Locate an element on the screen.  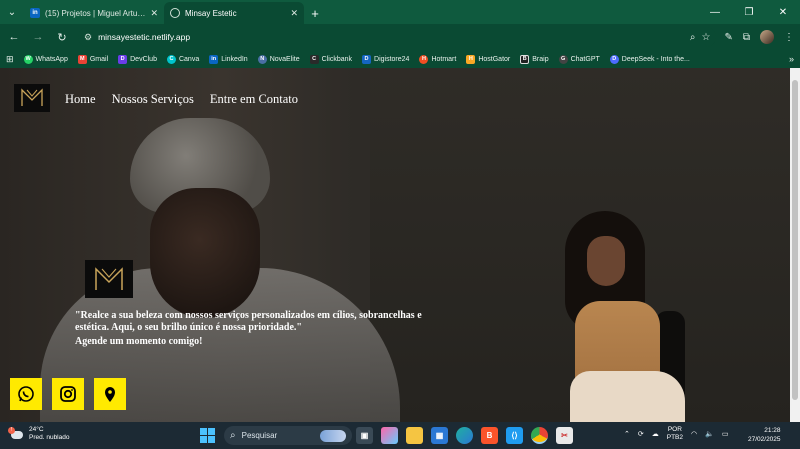
volume-icon: 🔈 is located at coordinates (709, 434).